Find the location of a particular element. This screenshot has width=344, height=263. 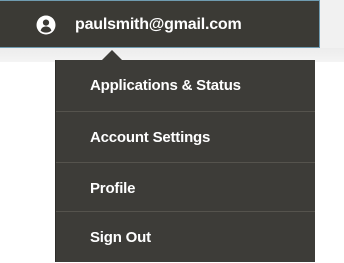

menu-item-sign-out: Sign Out is located at coordinates (185, 237).